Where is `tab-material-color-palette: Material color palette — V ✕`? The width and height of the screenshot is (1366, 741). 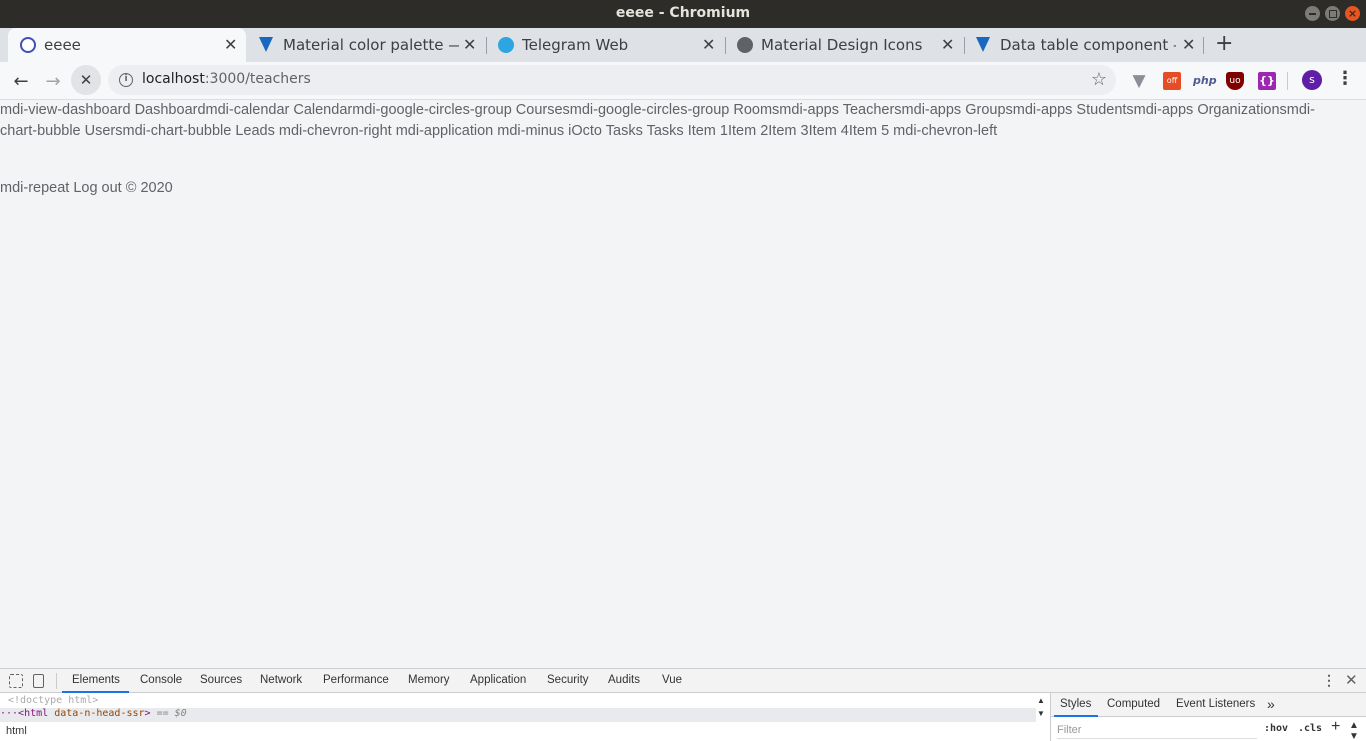
tab-material-color-palette: Material color palette — V ✕ is located at coordinates (366, 45).